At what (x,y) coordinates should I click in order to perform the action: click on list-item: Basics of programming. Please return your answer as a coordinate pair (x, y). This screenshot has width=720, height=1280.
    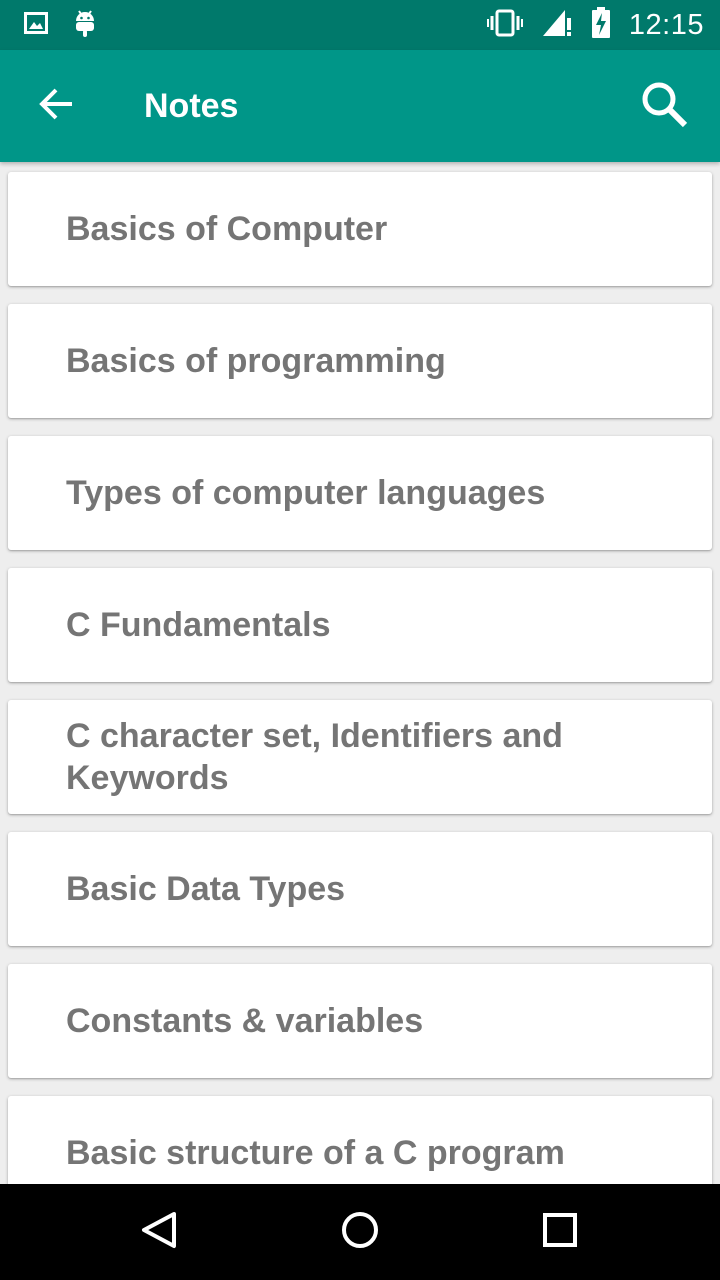
    Looking at the image, I should click on (360, 361).